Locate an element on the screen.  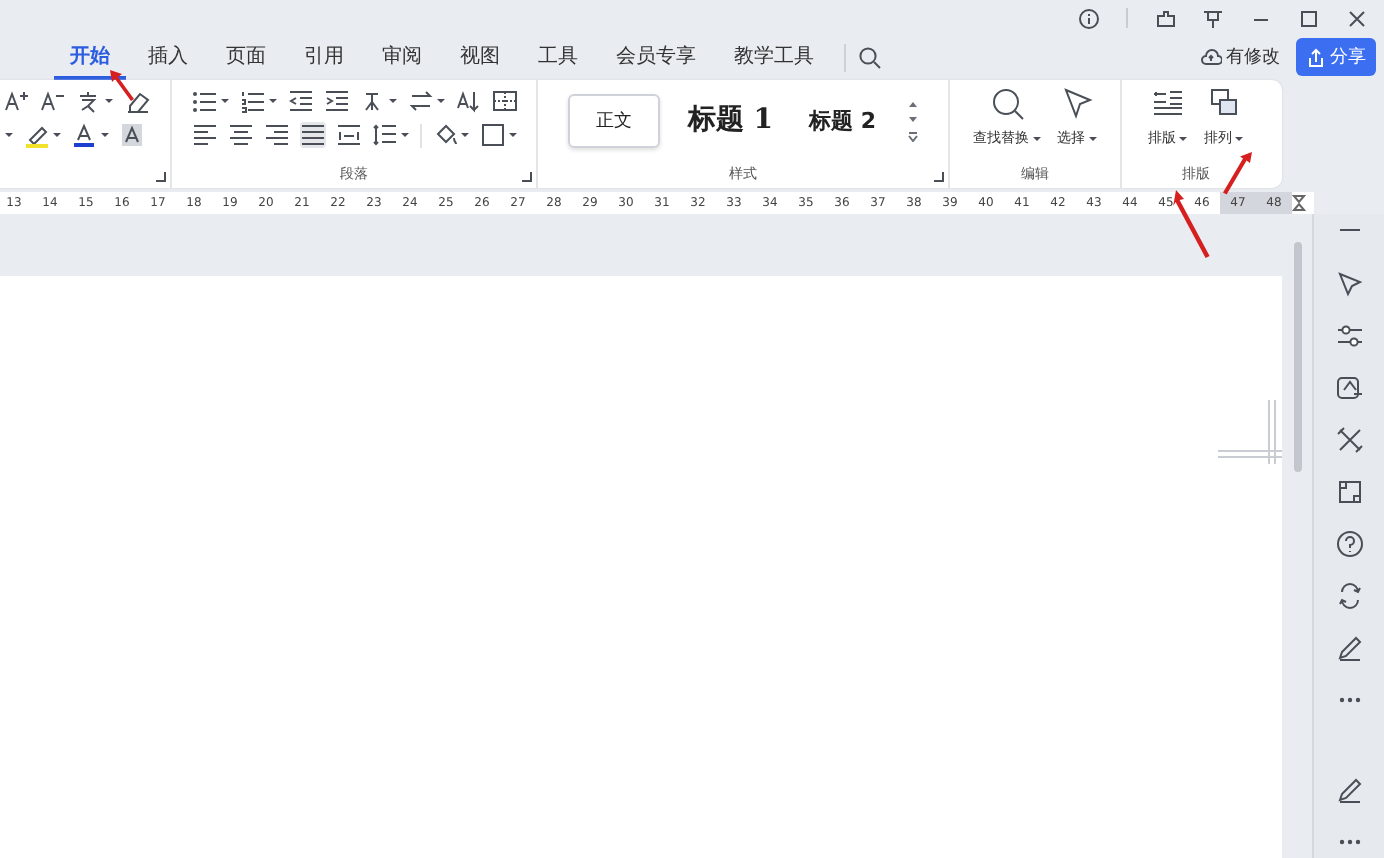
ribbon-tab: 引用 is located at coordinates (324, 58).